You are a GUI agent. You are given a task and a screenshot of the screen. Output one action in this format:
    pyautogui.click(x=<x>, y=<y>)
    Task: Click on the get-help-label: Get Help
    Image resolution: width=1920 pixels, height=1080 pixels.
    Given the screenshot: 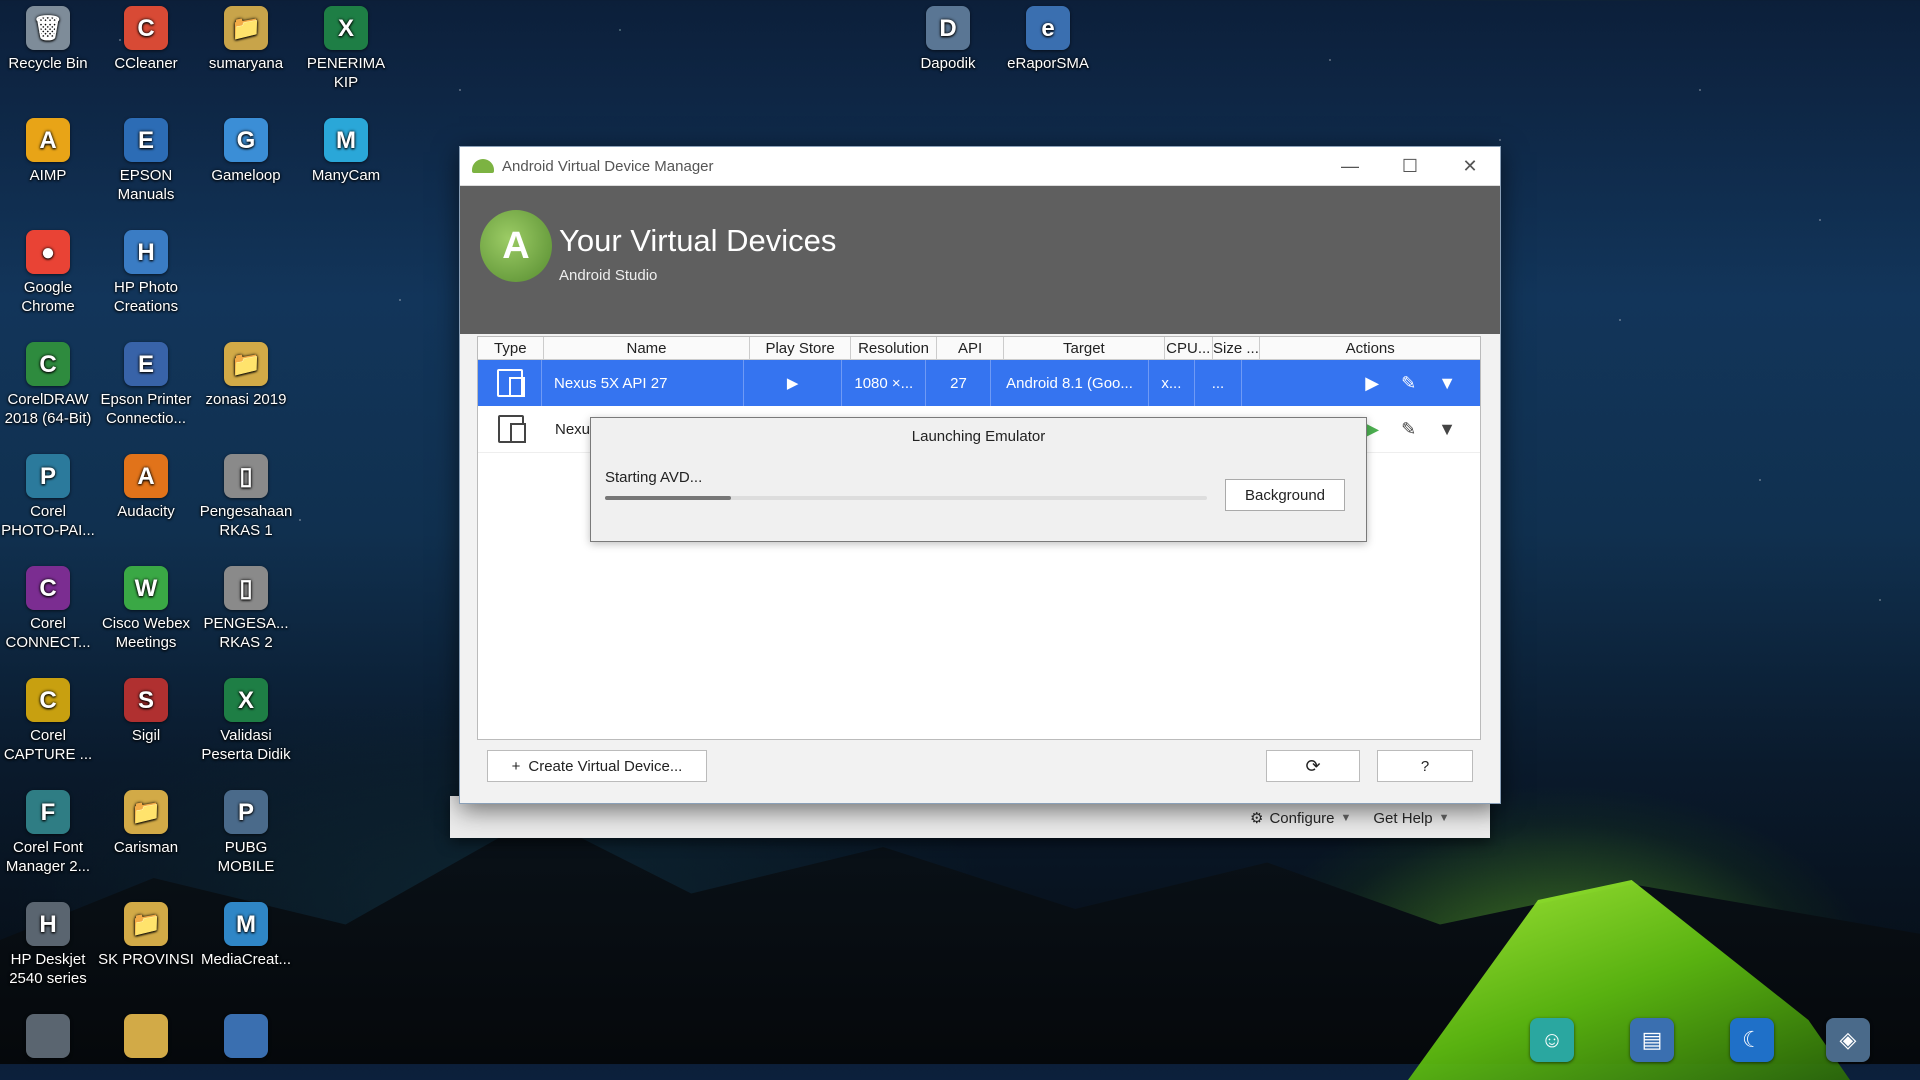 What is the action you would take?
    pyautogui.click(x=1403, y=818)
    